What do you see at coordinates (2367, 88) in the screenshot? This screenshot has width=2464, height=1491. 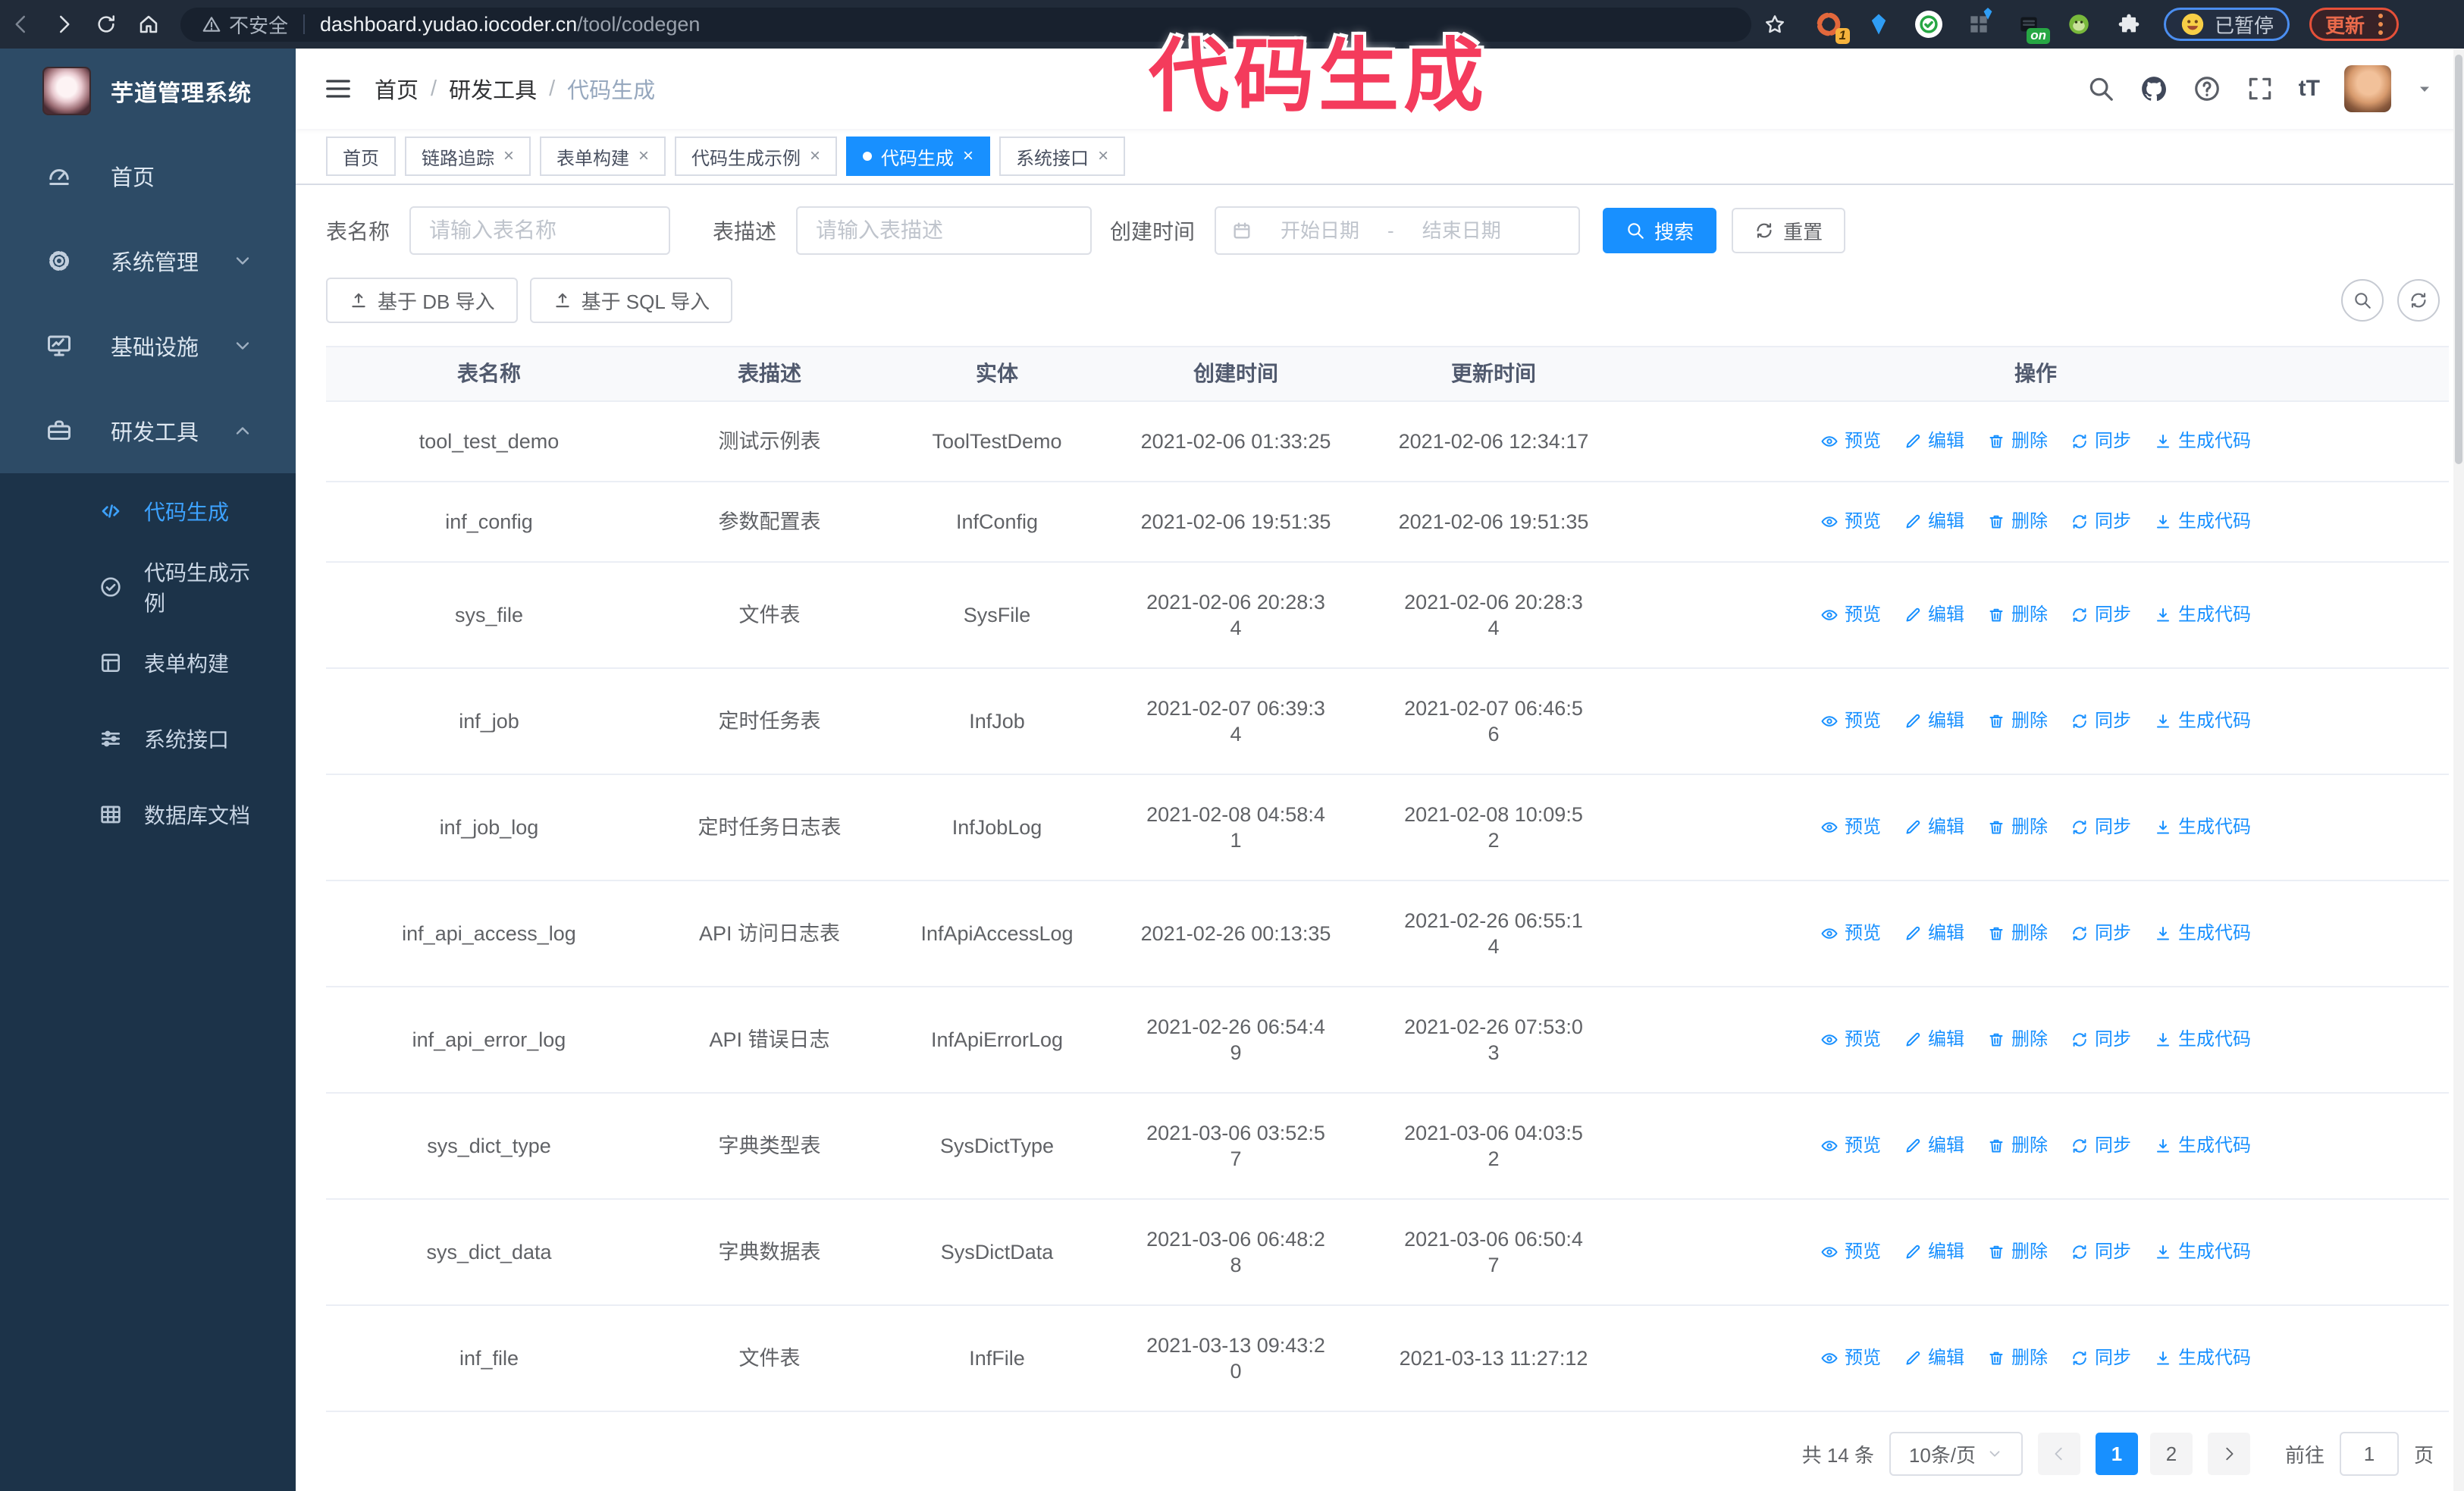 I see `user-avatar` at bounding box center [2367, 88].